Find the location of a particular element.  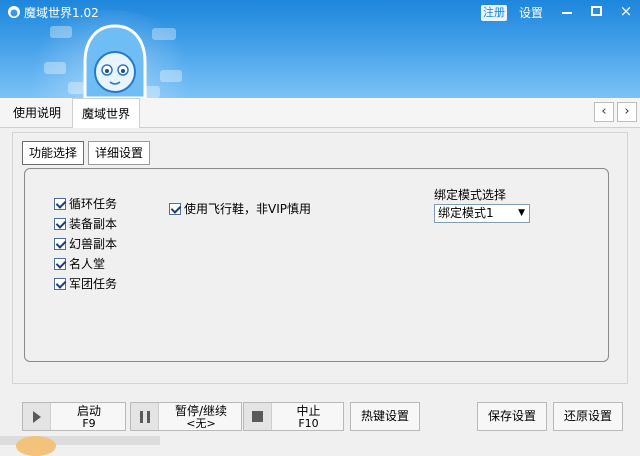

checkbox-equipment-dungeon: 装备副本 is located at coordinates (85, 223).